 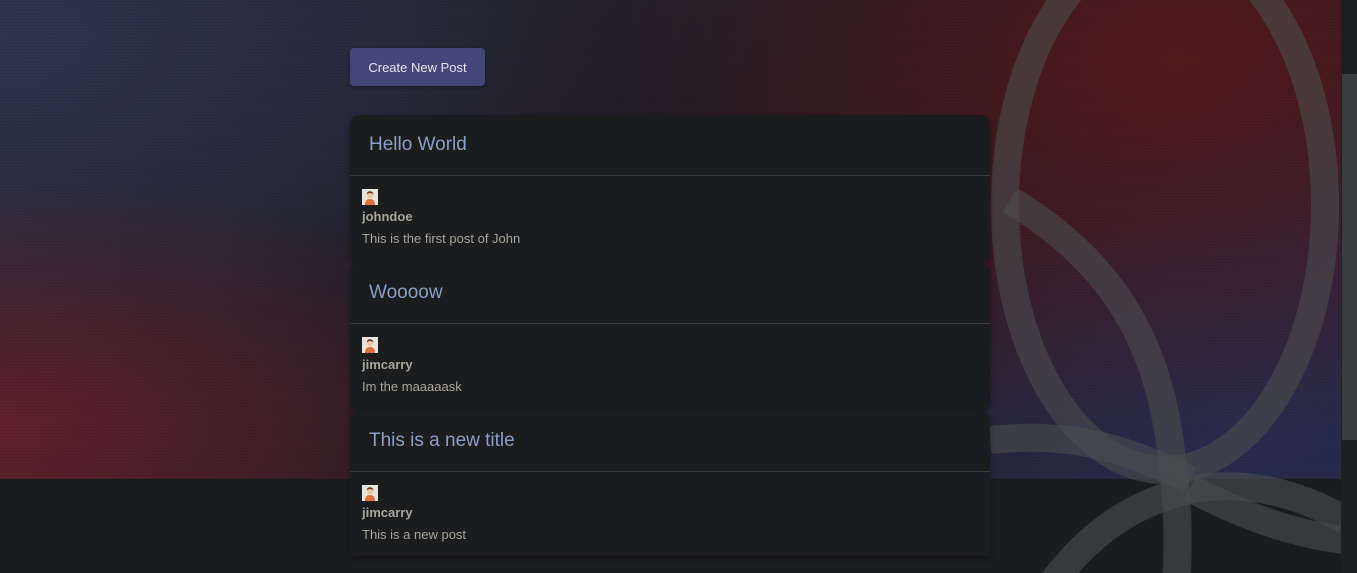 What do you see at coordinates (441, 238) in the screenshot?
I see `post-content: This is the first post of John` at bounding box center [441, 238].